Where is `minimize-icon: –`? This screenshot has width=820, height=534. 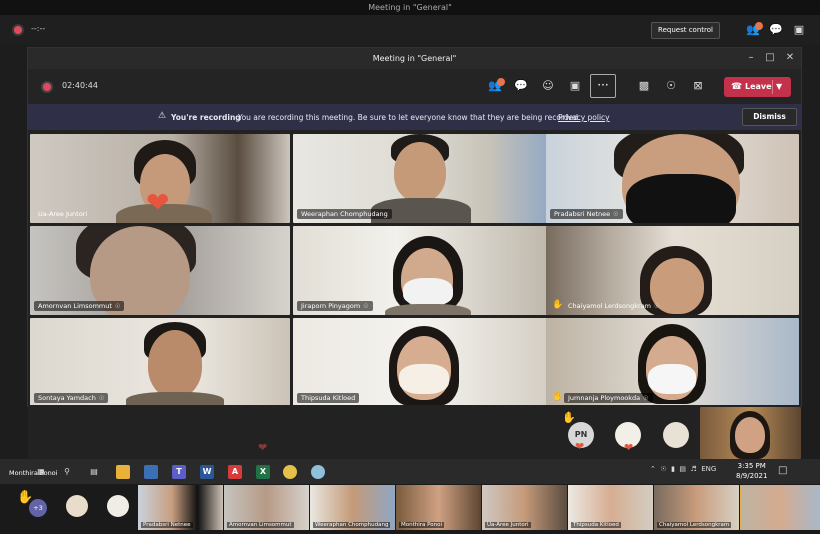 minimize-icon: – is located at coordinates (751, 58).